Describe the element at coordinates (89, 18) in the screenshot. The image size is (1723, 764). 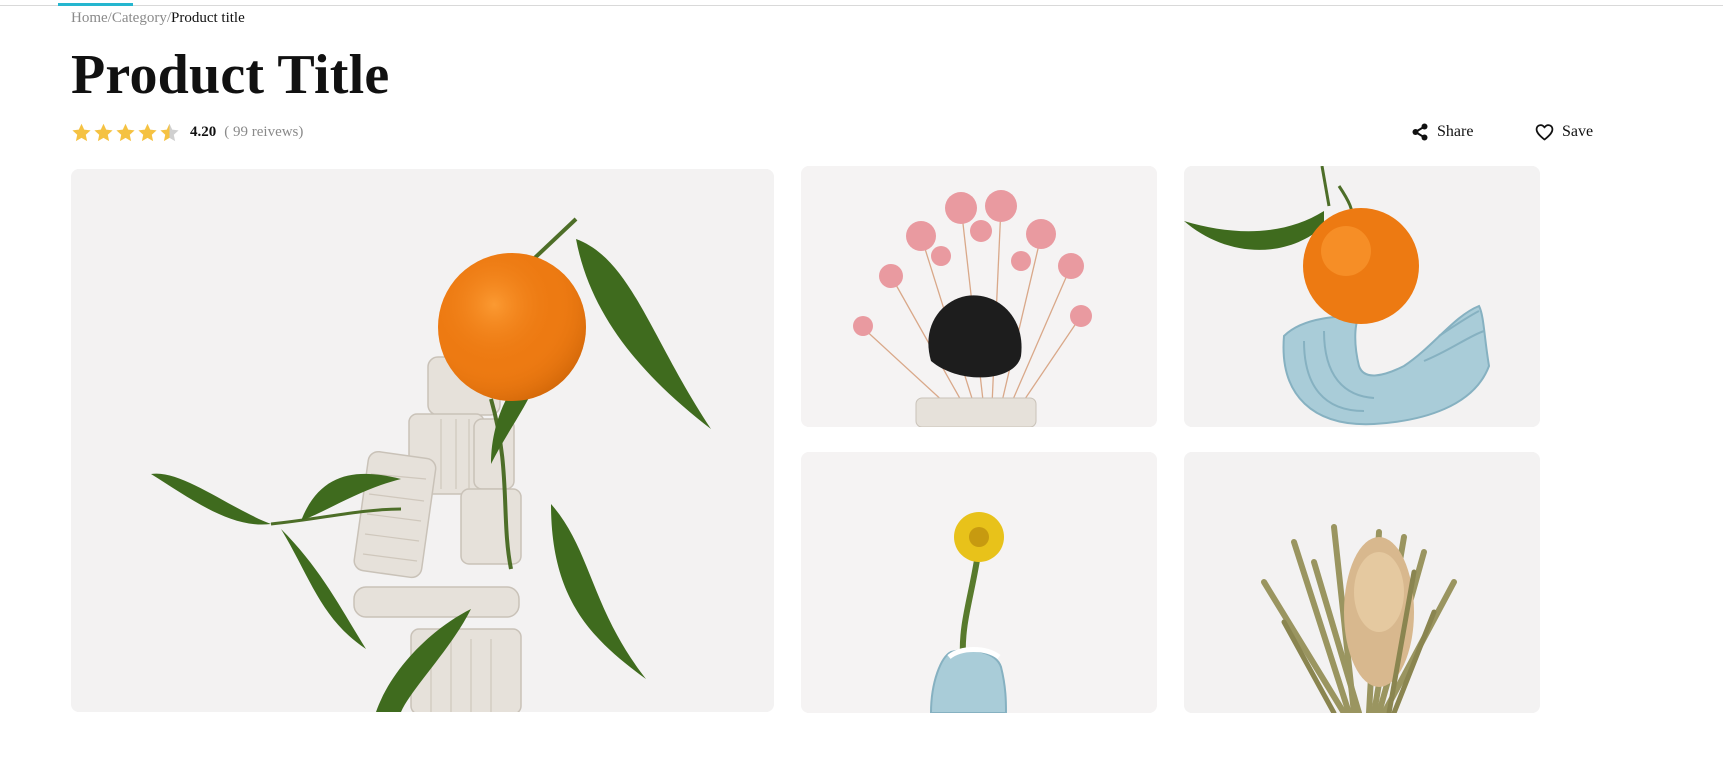
I see `breadcrumb-home-link: Home` at that location.